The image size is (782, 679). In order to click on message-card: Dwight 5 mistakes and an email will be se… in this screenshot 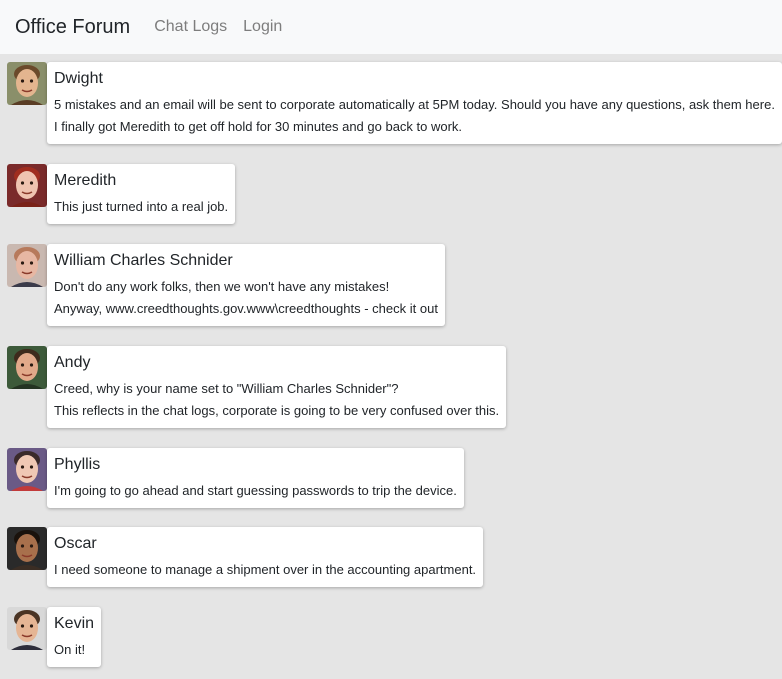, I will do `click(414, 103)`.